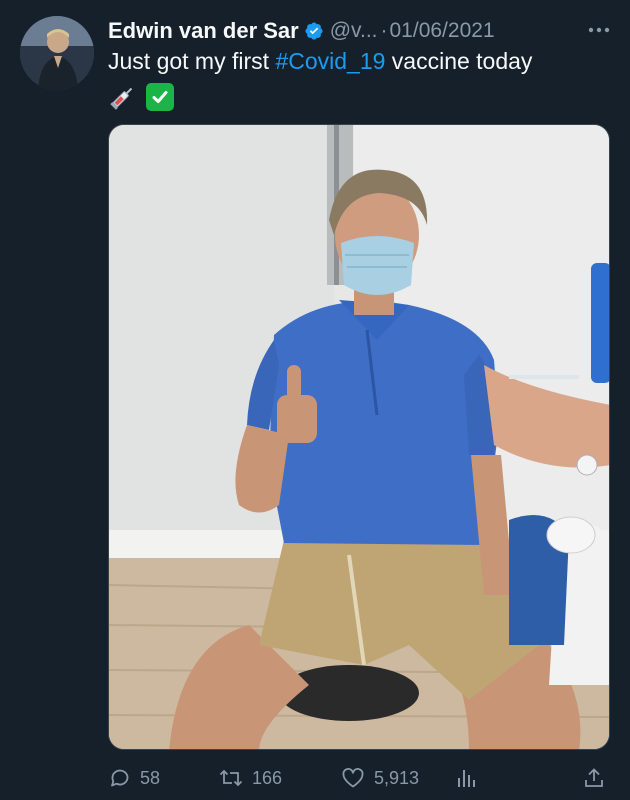  Describe the element at coordinates (250, 778) in the screenshot. I see `retweet-button: 166` at that location.